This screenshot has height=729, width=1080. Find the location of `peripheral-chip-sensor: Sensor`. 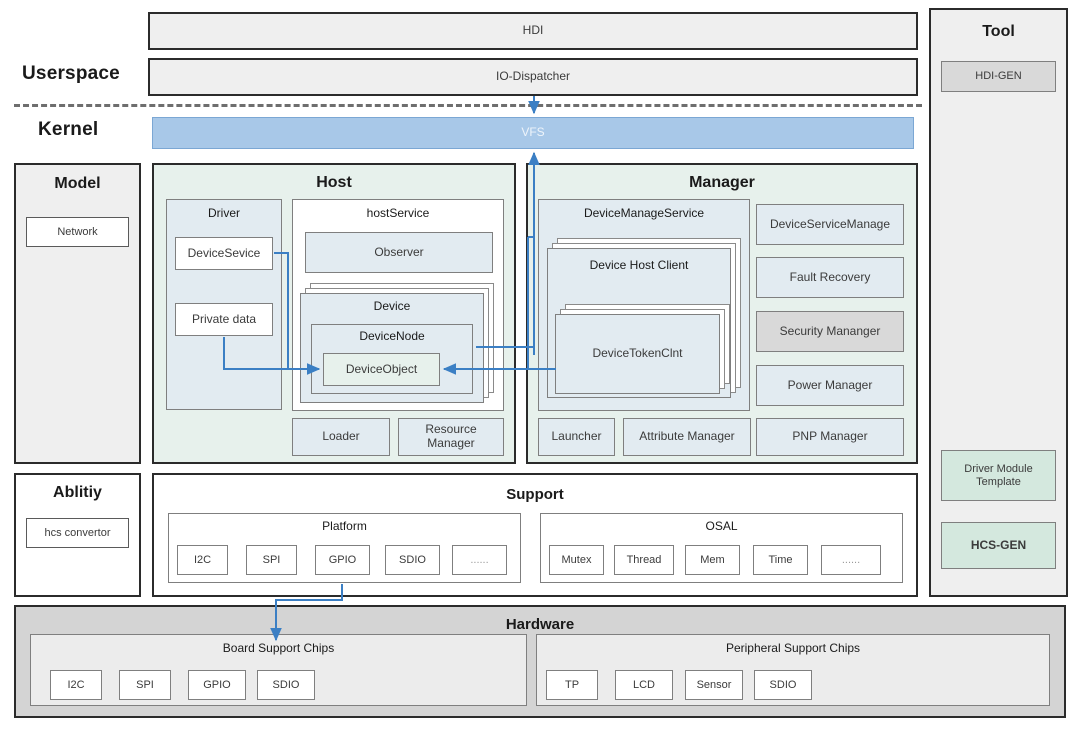

peripheral-chip-sensor: Sensor is located at coordinates (714, 685).